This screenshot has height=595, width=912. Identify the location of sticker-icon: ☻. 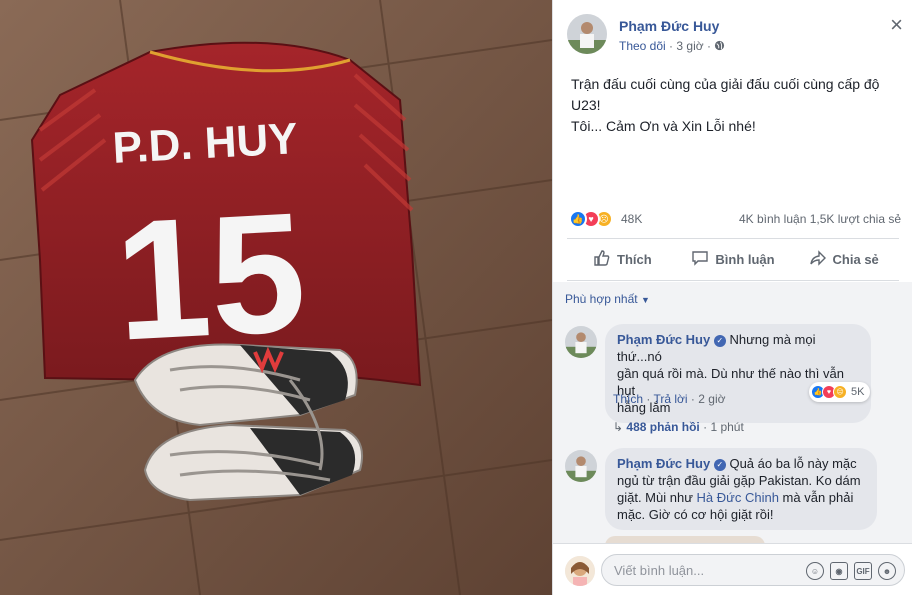
(887, 571).